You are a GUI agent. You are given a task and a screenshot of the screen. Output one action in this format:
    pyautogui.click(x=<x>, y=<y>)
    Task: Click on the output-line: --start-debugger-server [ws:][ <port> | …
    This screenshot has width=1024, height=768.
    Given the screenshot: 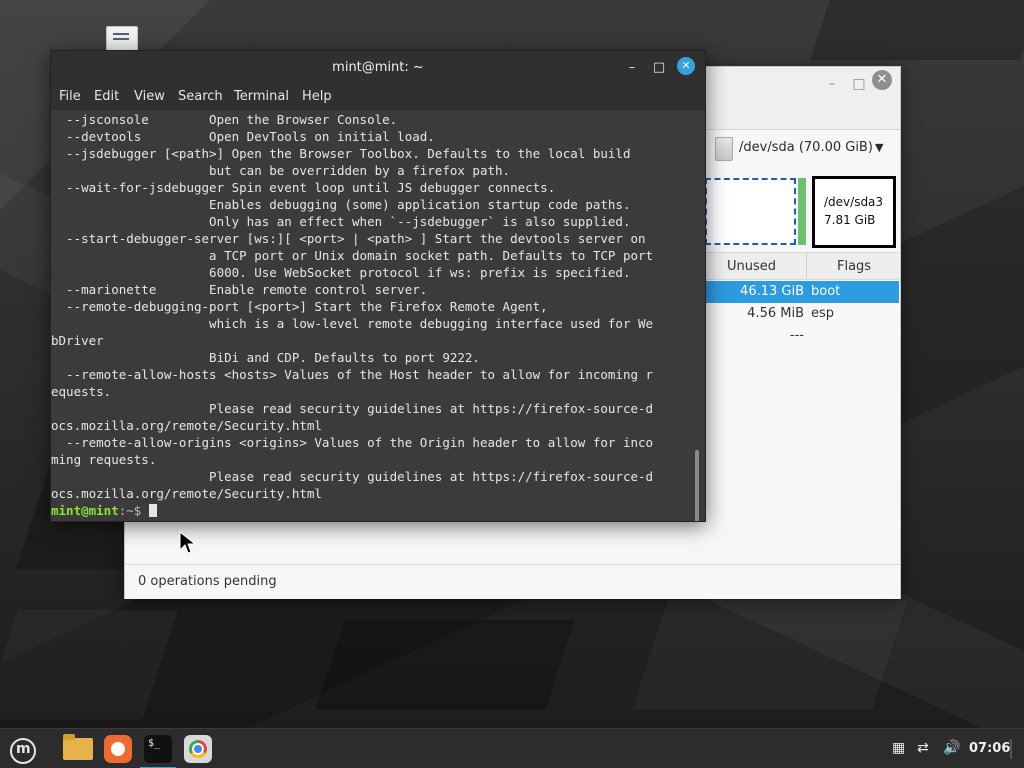 What is the action you would take?
    pyautogui.click(x=348, y=238)
    